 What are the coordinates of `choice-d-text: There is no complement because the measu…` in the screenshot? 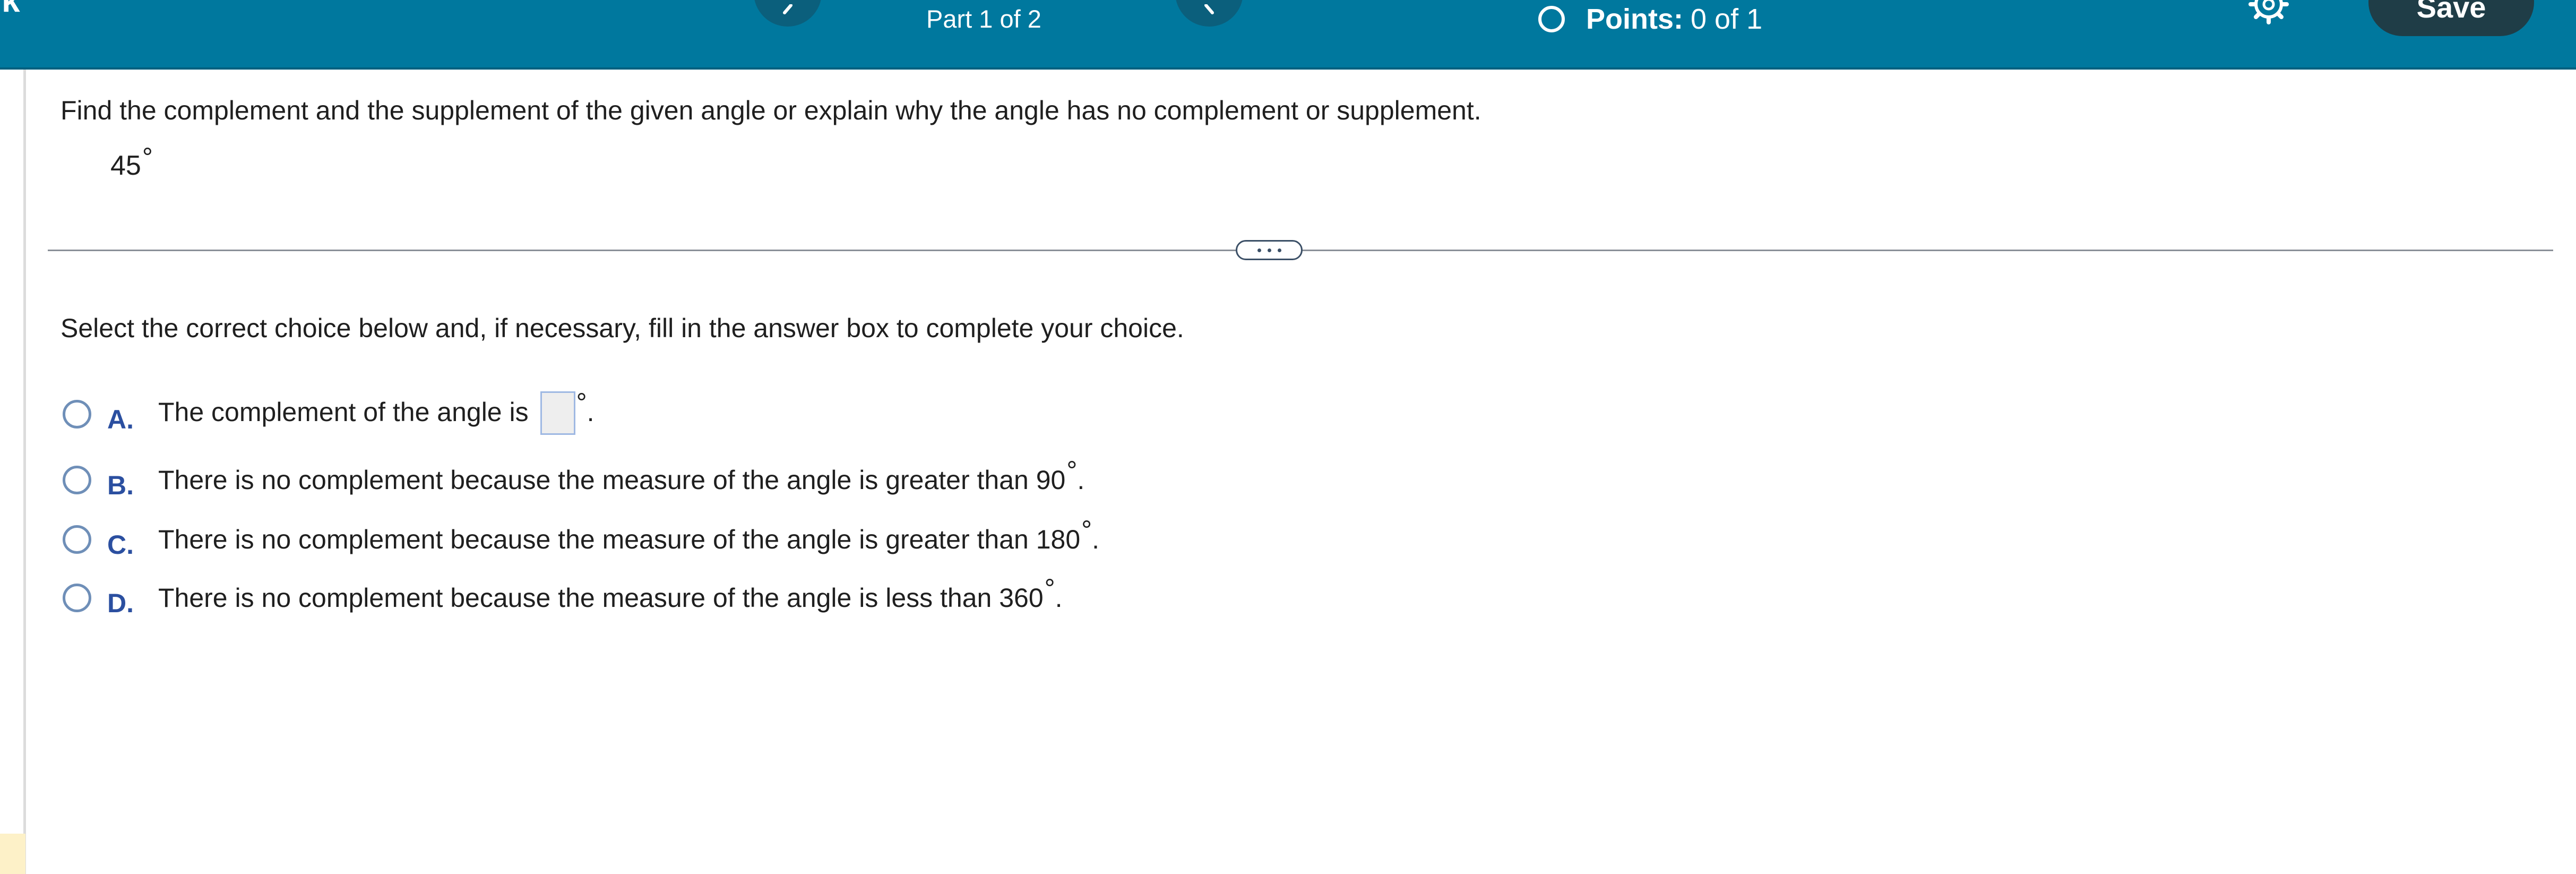 It's located at (601, 598).